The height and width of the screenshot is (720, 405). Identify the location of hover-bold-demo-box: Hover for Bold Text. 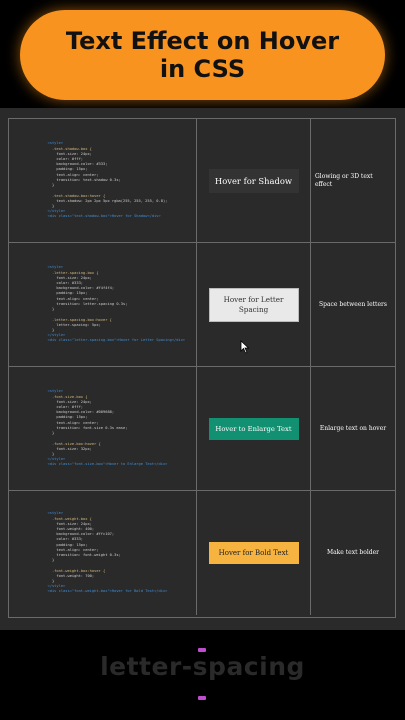
(253, 553).